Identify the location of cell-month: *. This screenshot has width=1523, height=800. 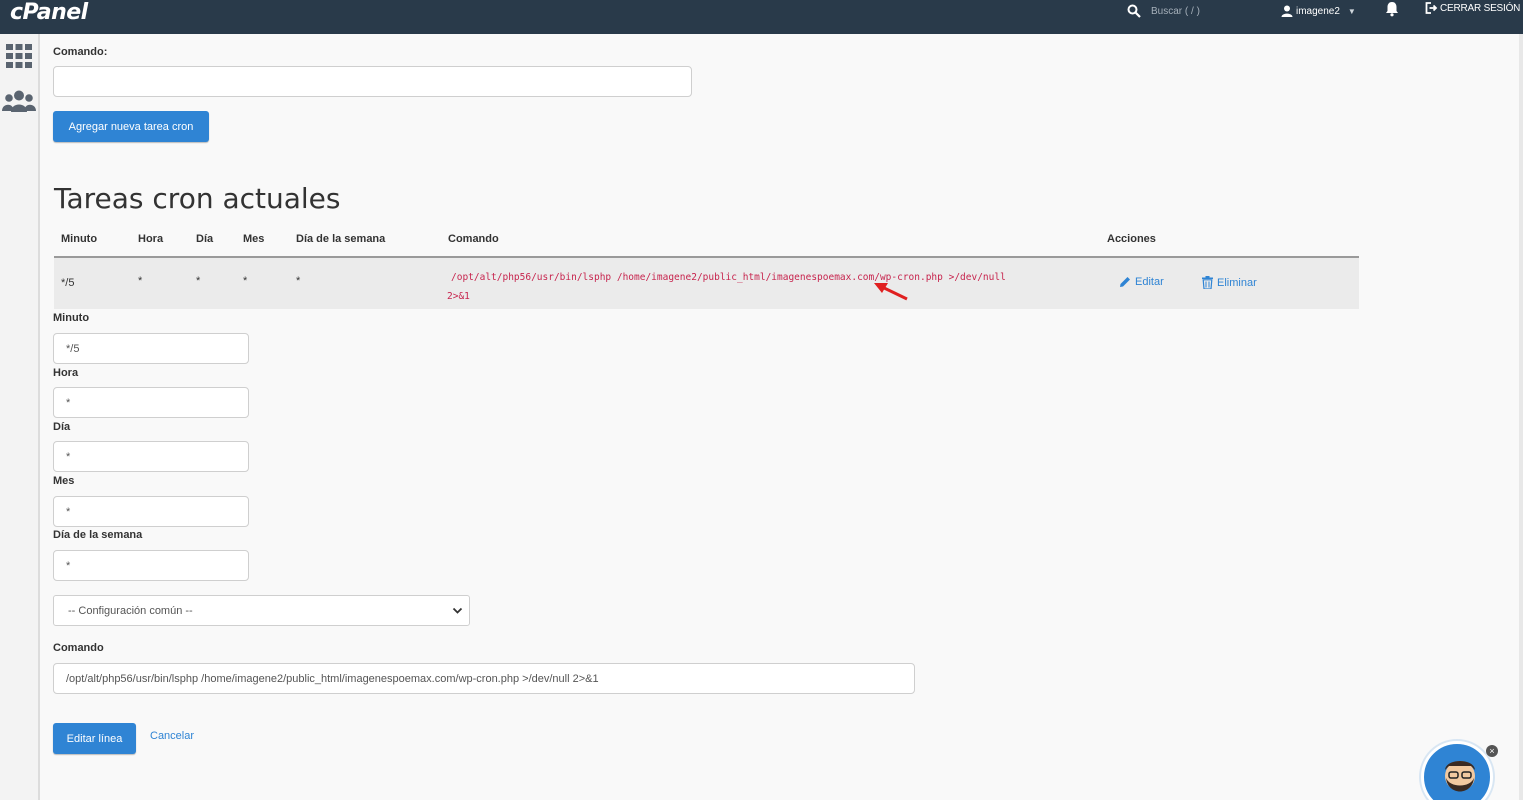
(245, 281).